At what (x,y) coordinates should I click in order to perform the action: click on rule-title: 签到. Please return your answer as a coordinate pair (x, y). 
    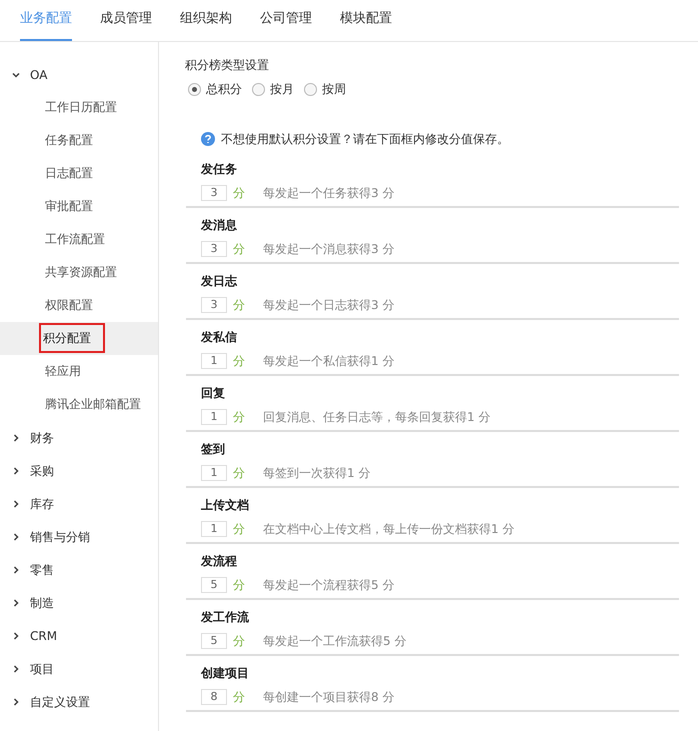
    Looking at the image, I should click on (213, 449).